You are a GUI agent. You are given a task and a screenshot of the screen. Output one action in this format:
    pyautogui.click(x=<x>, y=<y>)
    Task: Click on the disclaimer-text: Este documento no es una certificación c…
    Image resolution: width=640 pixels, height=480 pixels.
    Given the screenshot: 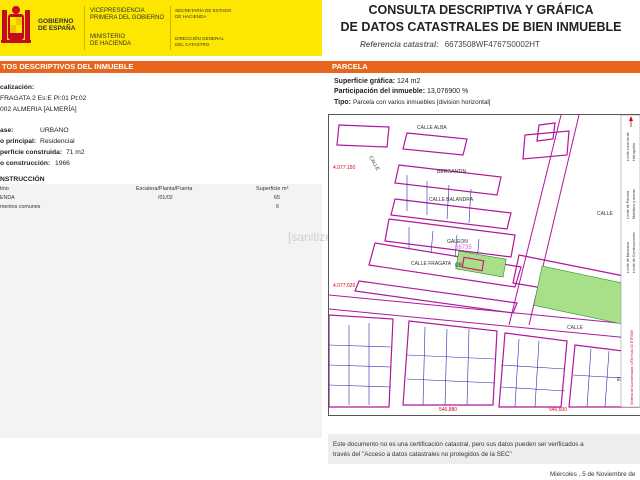 What is the action you would take?
    pyautogui.click(x=485, y=450)
    